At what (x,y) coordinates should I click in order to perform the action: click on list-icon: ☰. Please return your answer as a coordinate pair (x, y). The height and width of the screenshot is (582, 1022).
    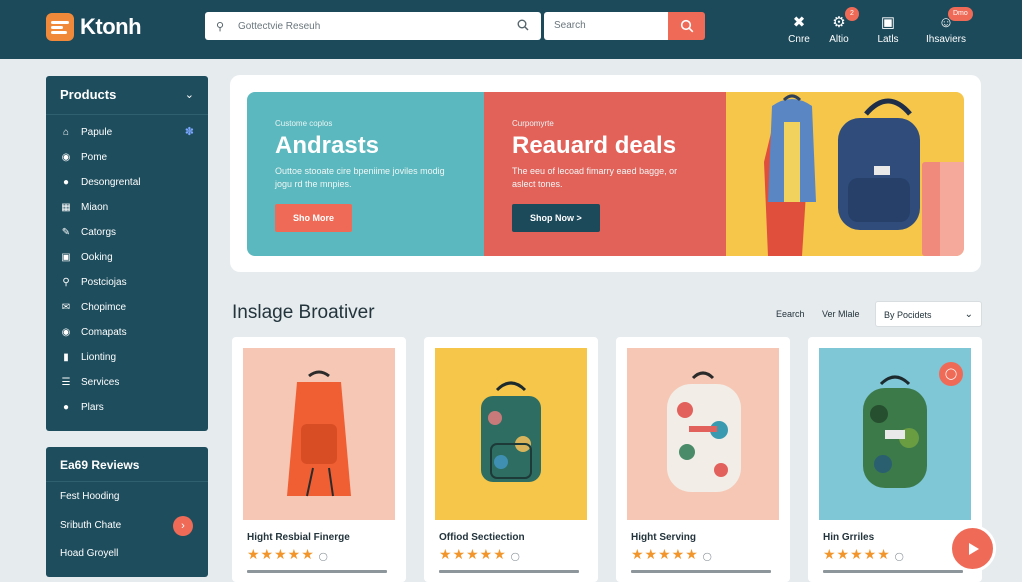
    Looking at the image, I should click on (66, 382).